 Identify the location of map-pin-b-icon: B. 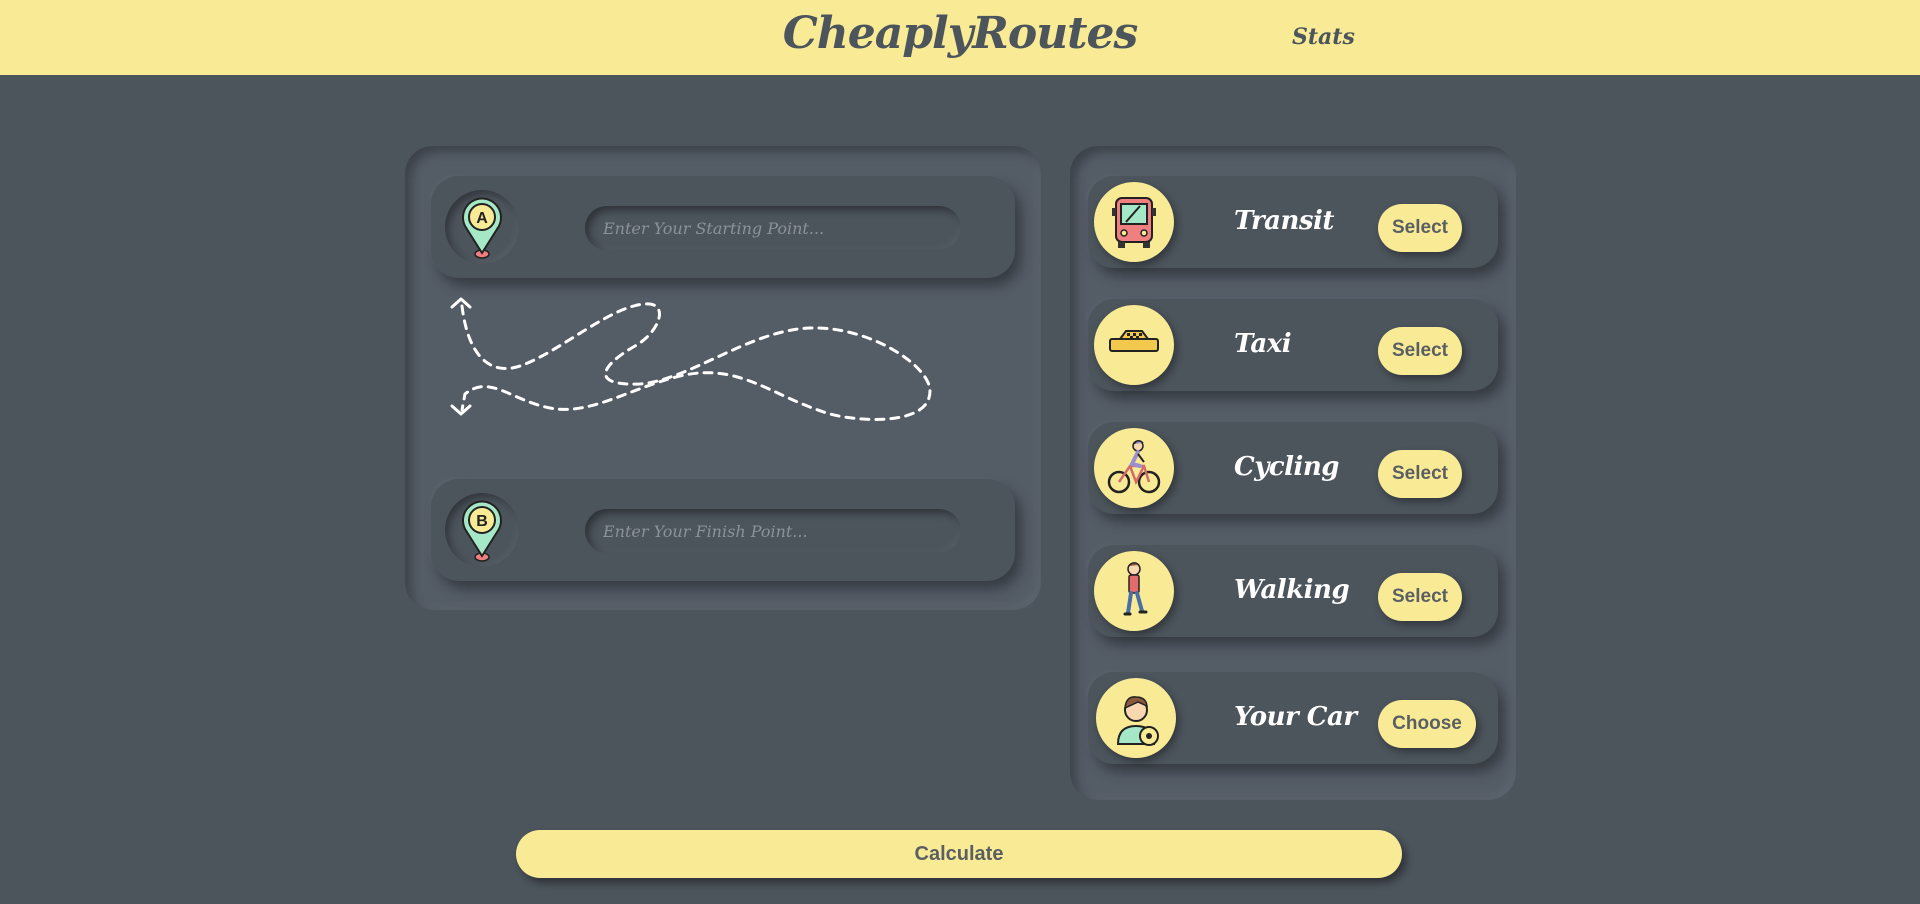
(482, 531).